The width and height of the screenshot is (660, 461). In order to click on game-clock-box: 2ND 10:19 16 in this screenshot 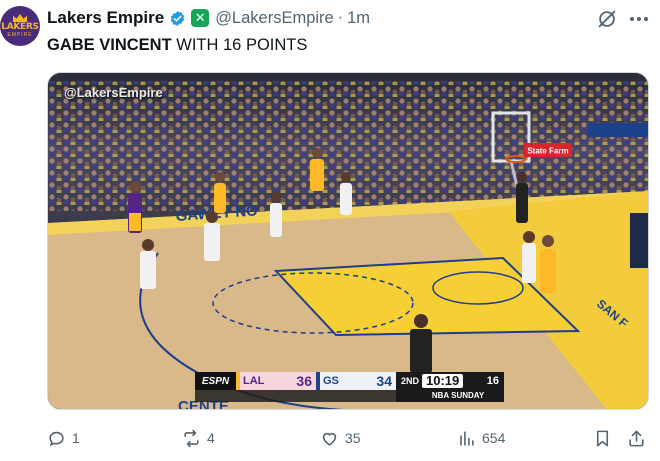, I will do `click(450, 381)`.